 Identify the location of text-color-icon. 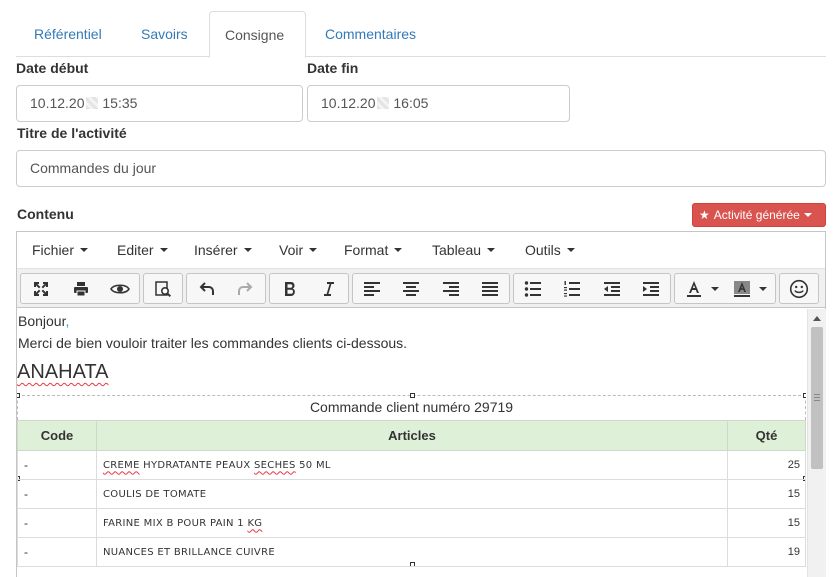
(694, 288).